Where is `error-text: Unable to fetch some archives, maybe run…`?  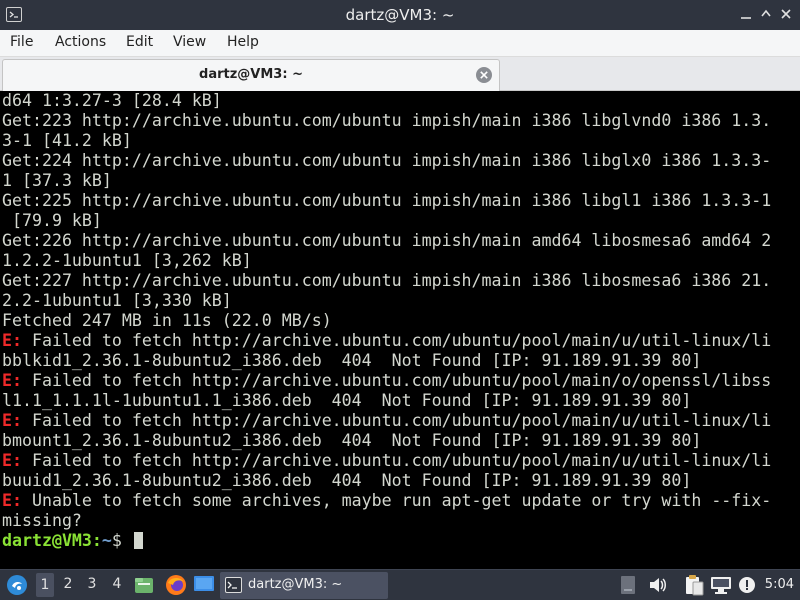
error-text: Unable to fetch some archives, maybe run… is located at coordinates (396, 500).